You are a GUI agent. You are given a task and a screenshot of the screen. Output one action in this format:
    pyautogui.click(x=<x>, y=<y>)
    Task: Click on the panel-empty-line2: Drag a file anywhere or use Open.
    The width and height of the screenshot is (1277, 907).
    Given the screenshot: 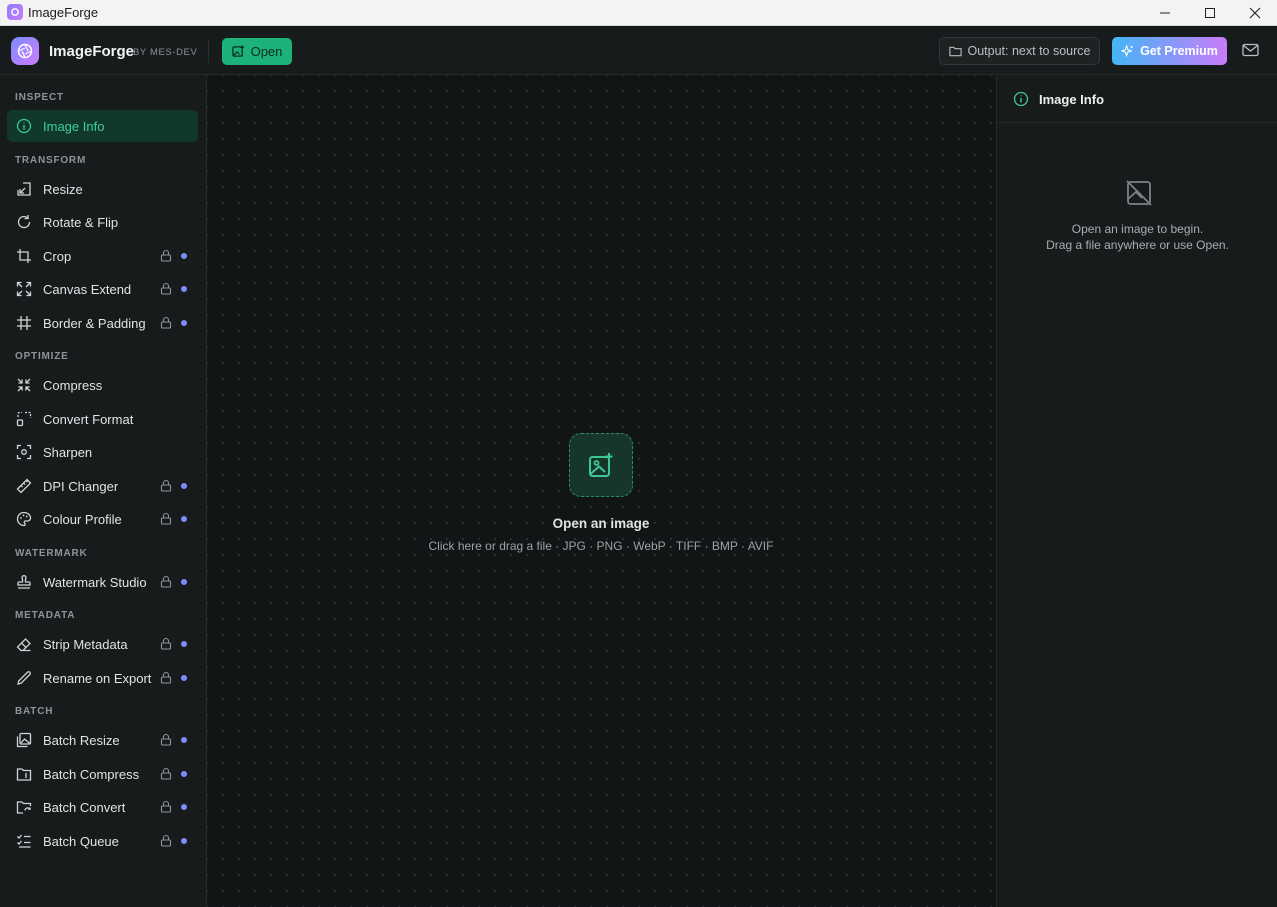 What is the action you would take?
    pyautogui.click(x=1137, y=245)
    